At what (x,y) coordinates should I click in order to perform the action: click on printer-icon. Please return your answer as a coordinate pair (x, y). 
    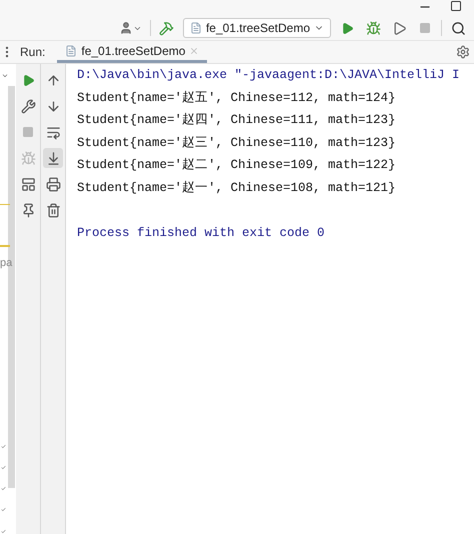
    Looking at the image, I should click on (53, 184).